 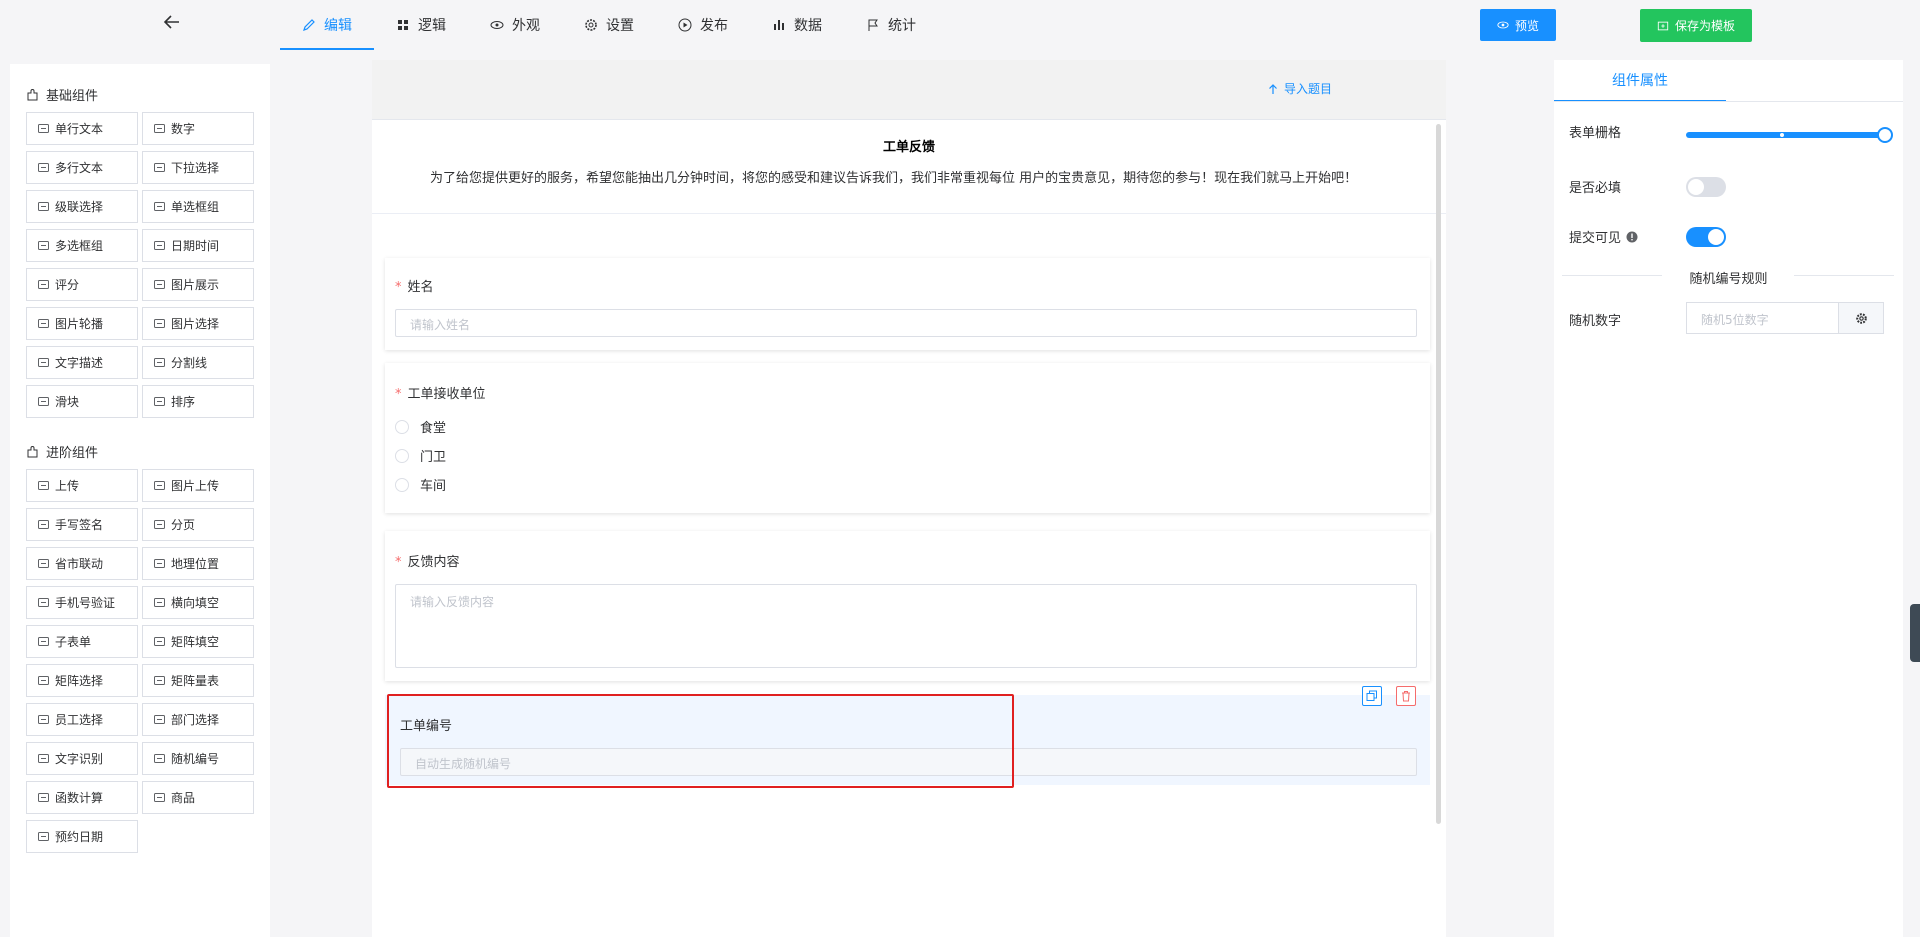 I want to click on name-input: 请输入姓名, so click(x=906, y=323).